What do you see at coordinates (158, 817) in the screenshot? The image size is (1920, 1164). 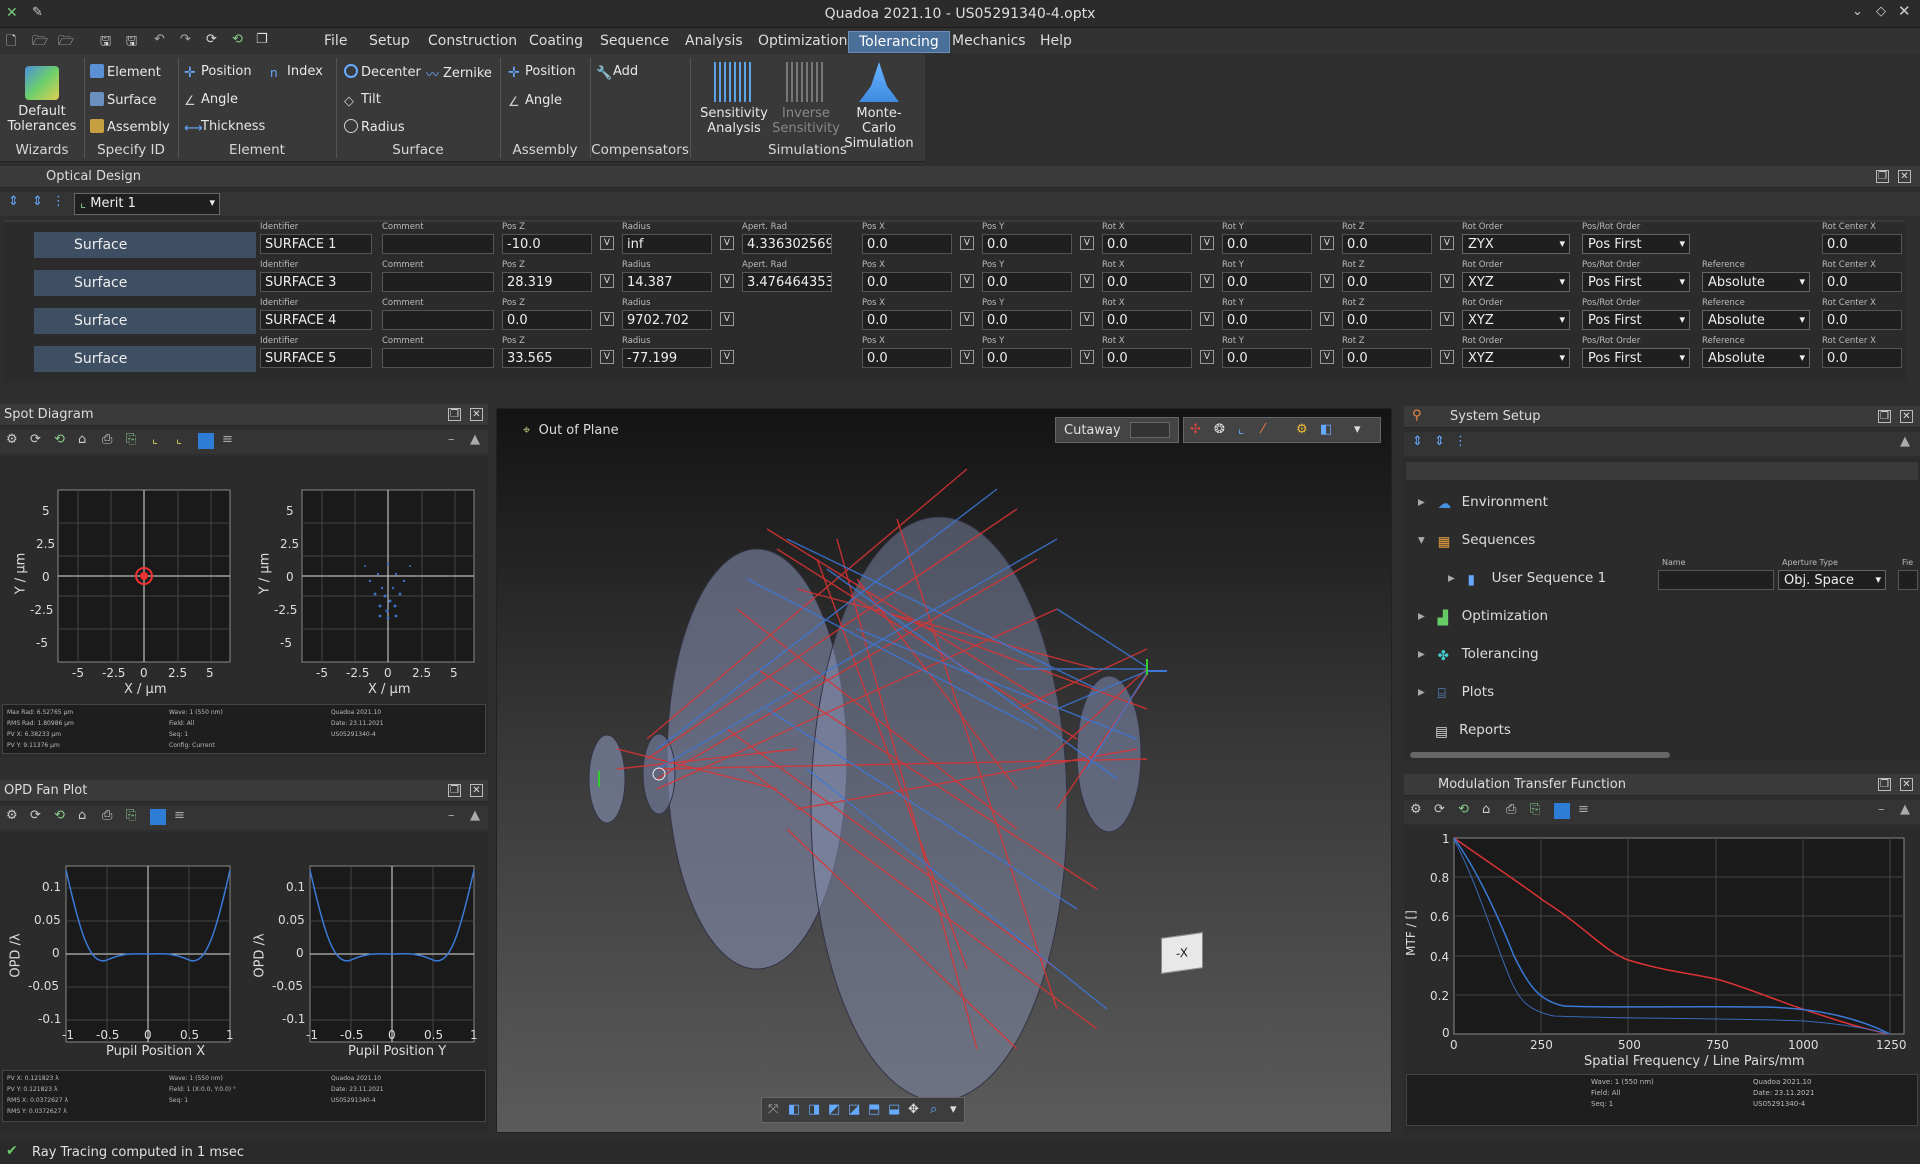 I see `grid-icon` at bounding box center [158, 817].